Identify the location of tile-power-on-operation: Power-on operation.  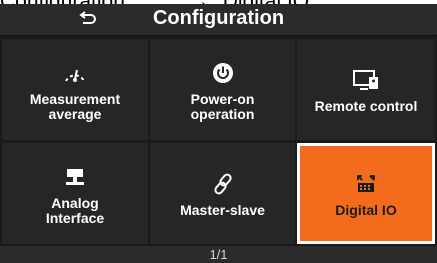
(222, 89).